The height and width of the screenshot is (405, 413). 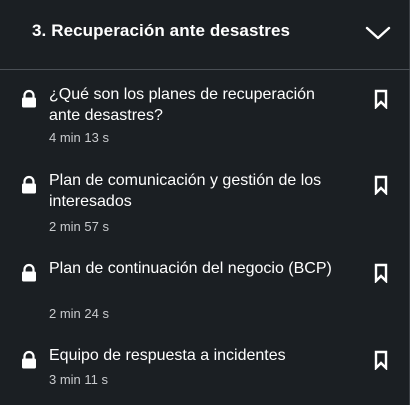 What do you see at coordinates (378, 33) in the screenshot?
I see `chevron-down-icon` at bounding box center [378, 33].